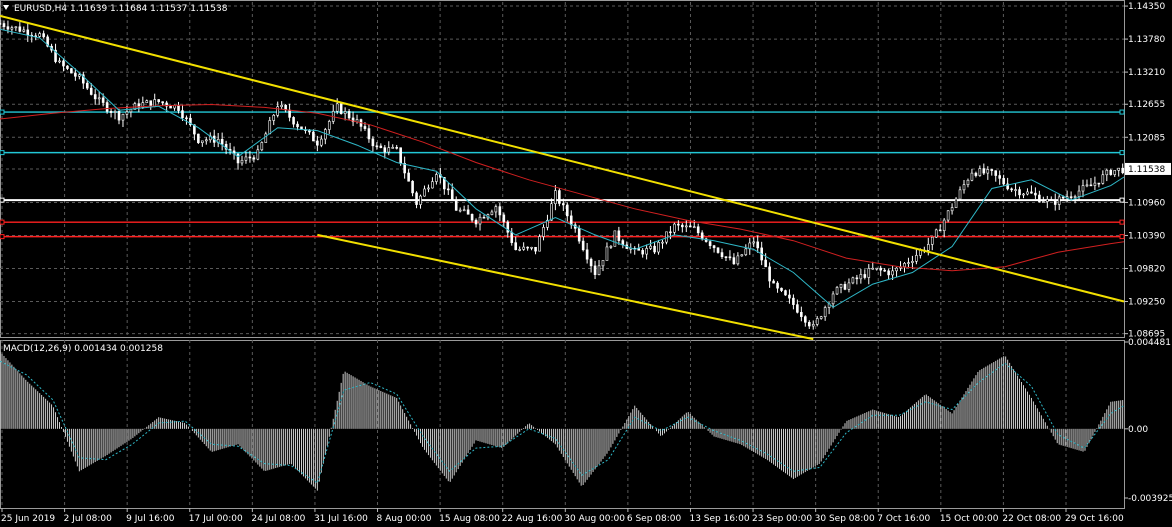 Image resolution: width=1172 pixels, height=527 pixels. I want to click on price-tick-label: 1.10390, so click(1146, 236).